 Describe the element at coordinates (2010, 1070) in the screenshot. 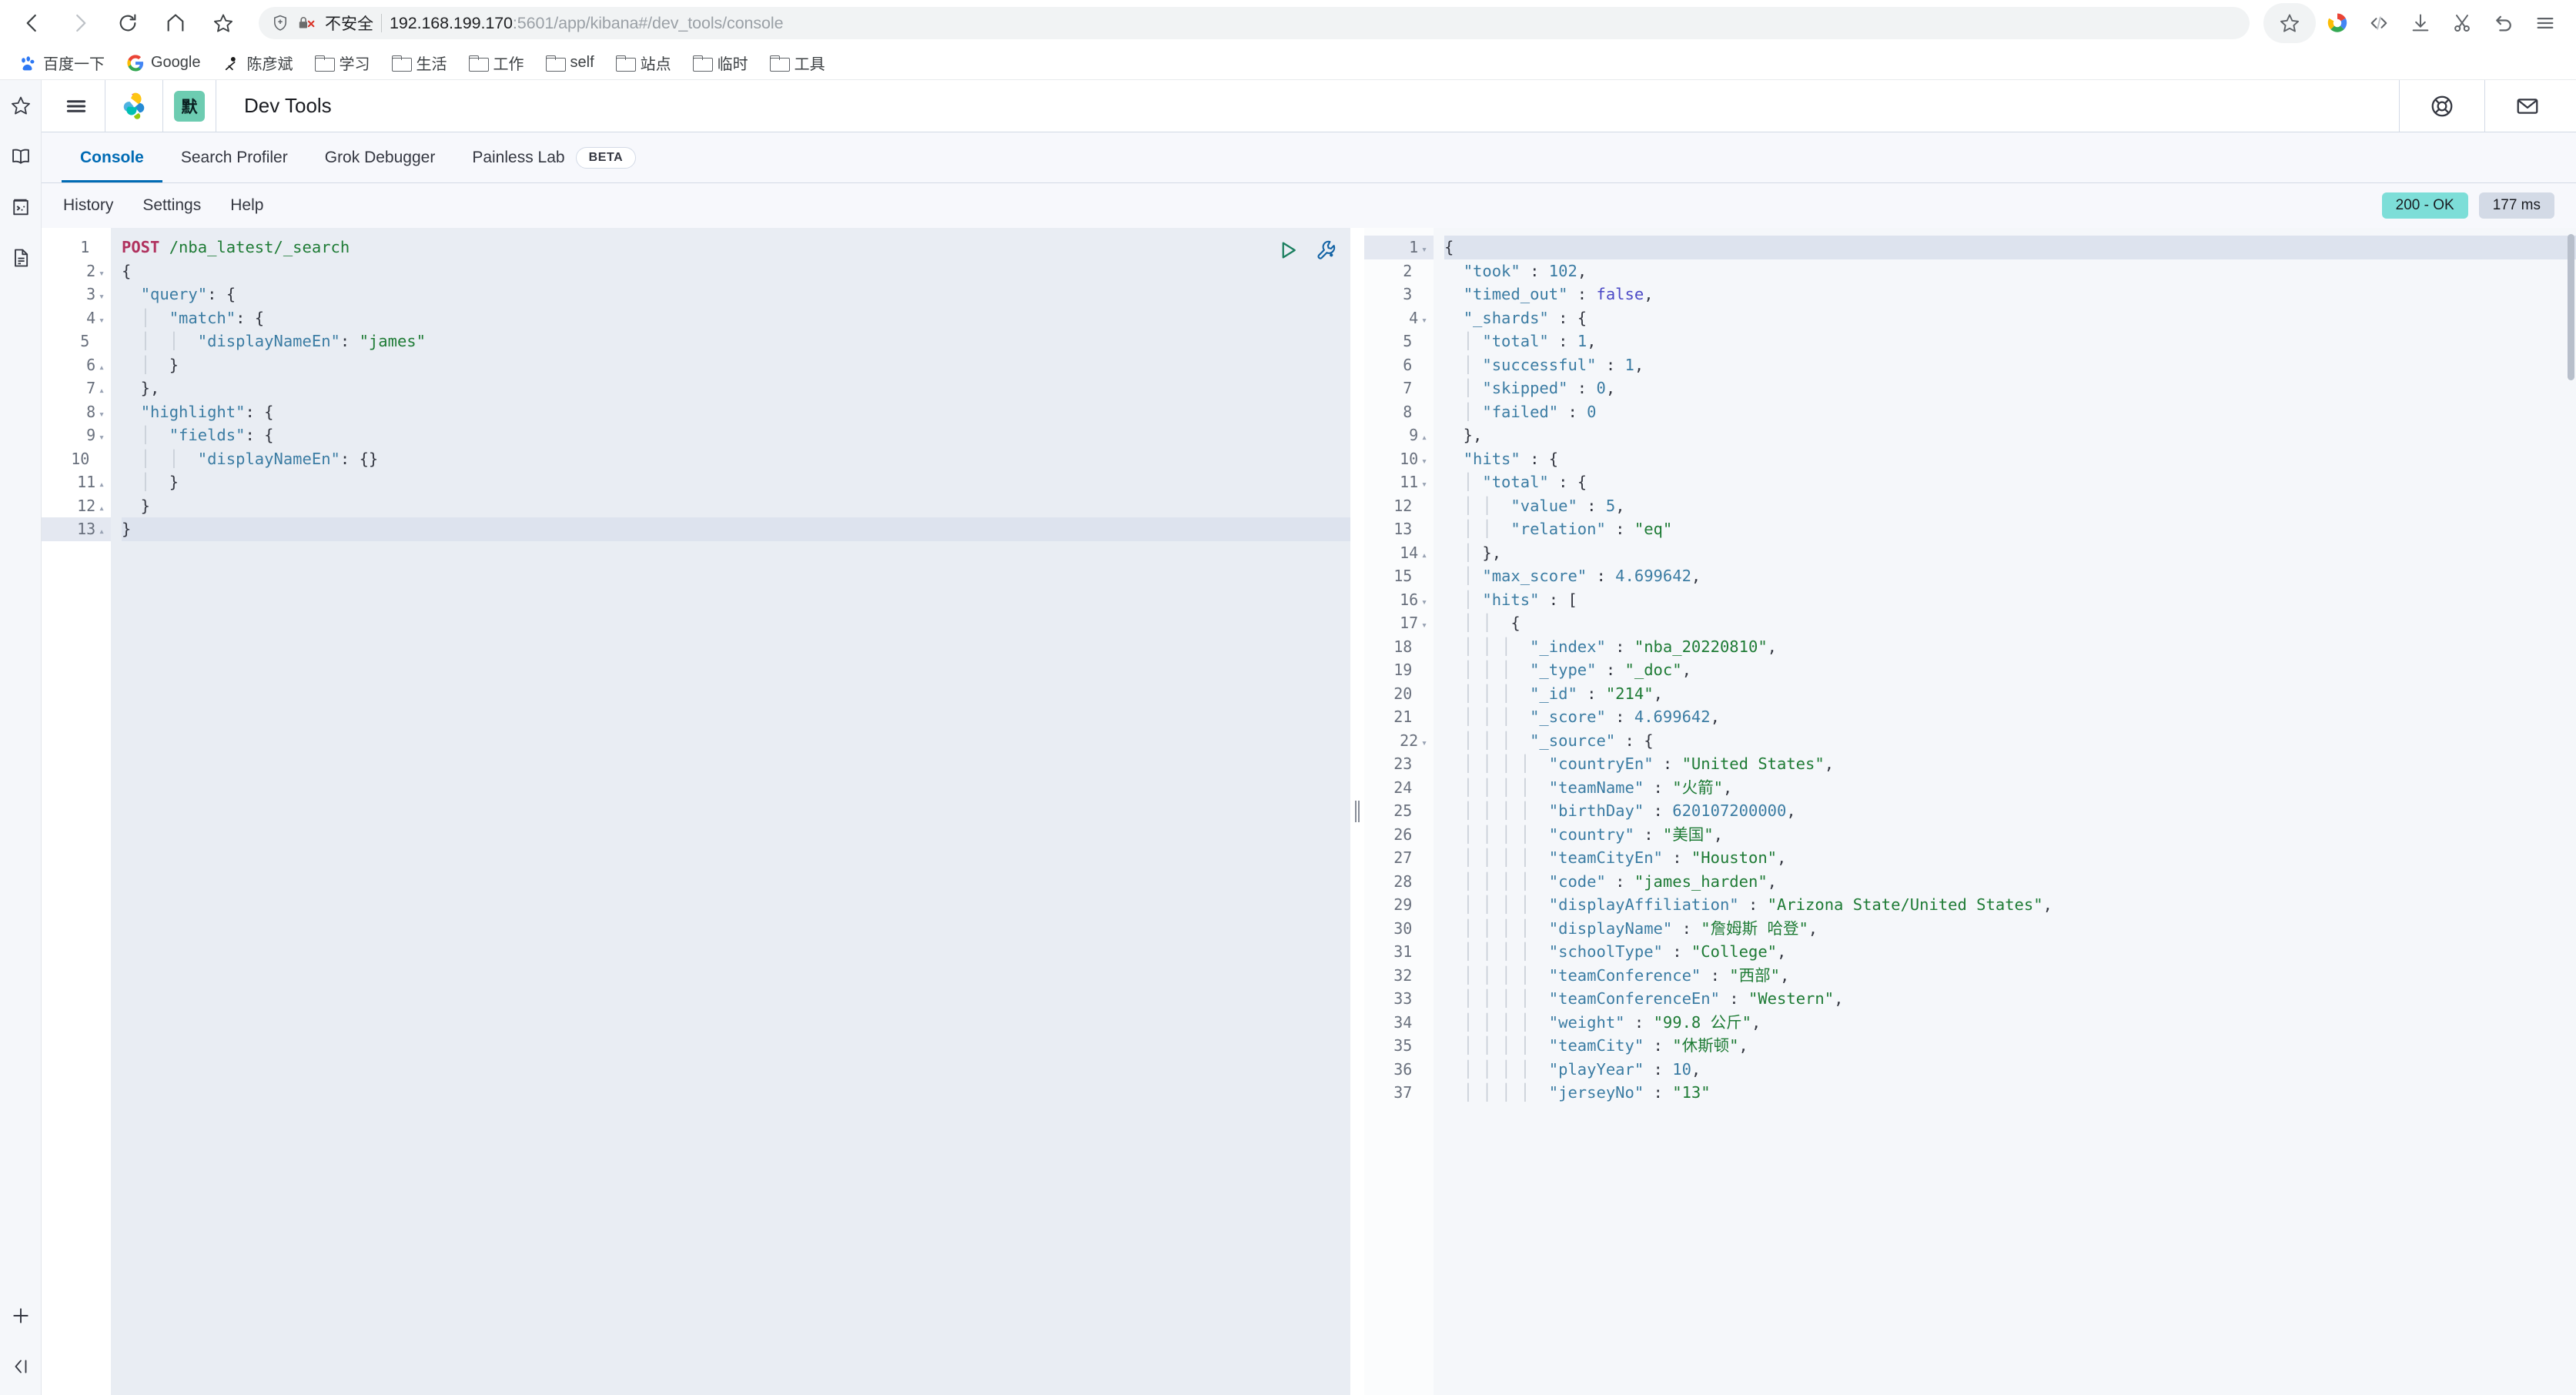

I see `code-line: │ │ │ │ "playYear" : 10,` at that location.